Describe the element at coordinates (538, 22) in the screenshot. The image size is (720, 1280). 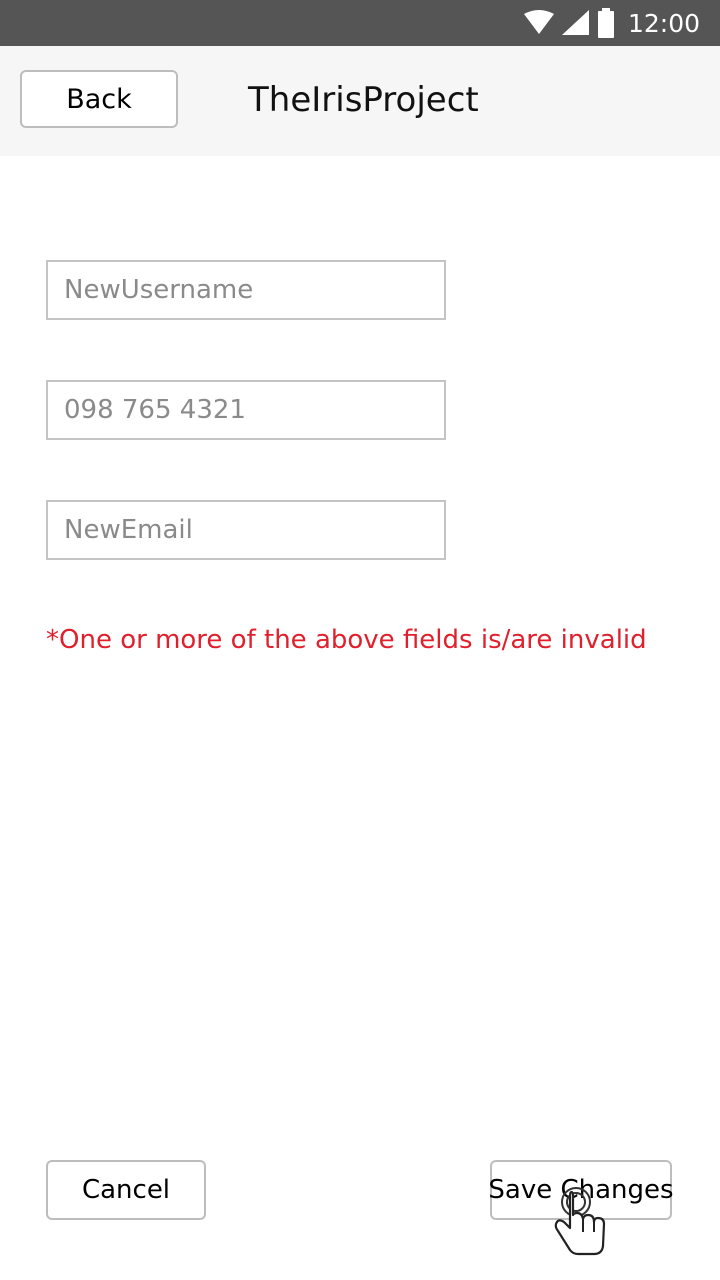
I see `wifi-icon` at that location.